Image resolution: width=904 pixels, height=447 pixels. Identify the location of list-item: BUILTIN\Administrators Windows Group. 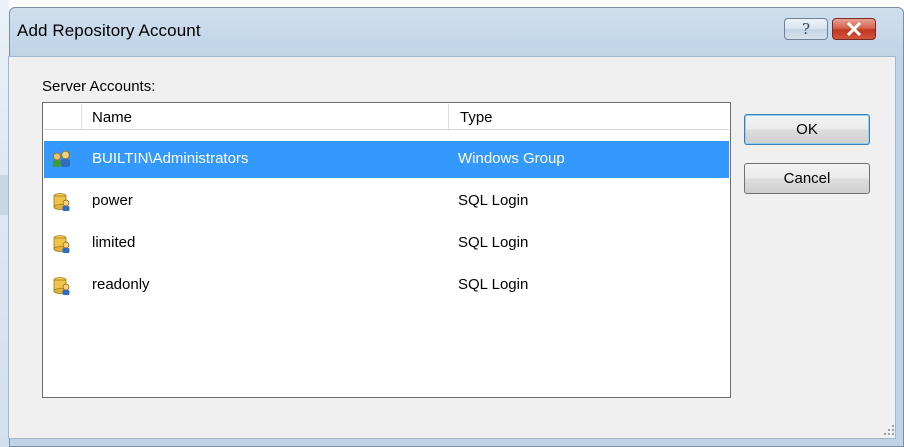
(386, 159).